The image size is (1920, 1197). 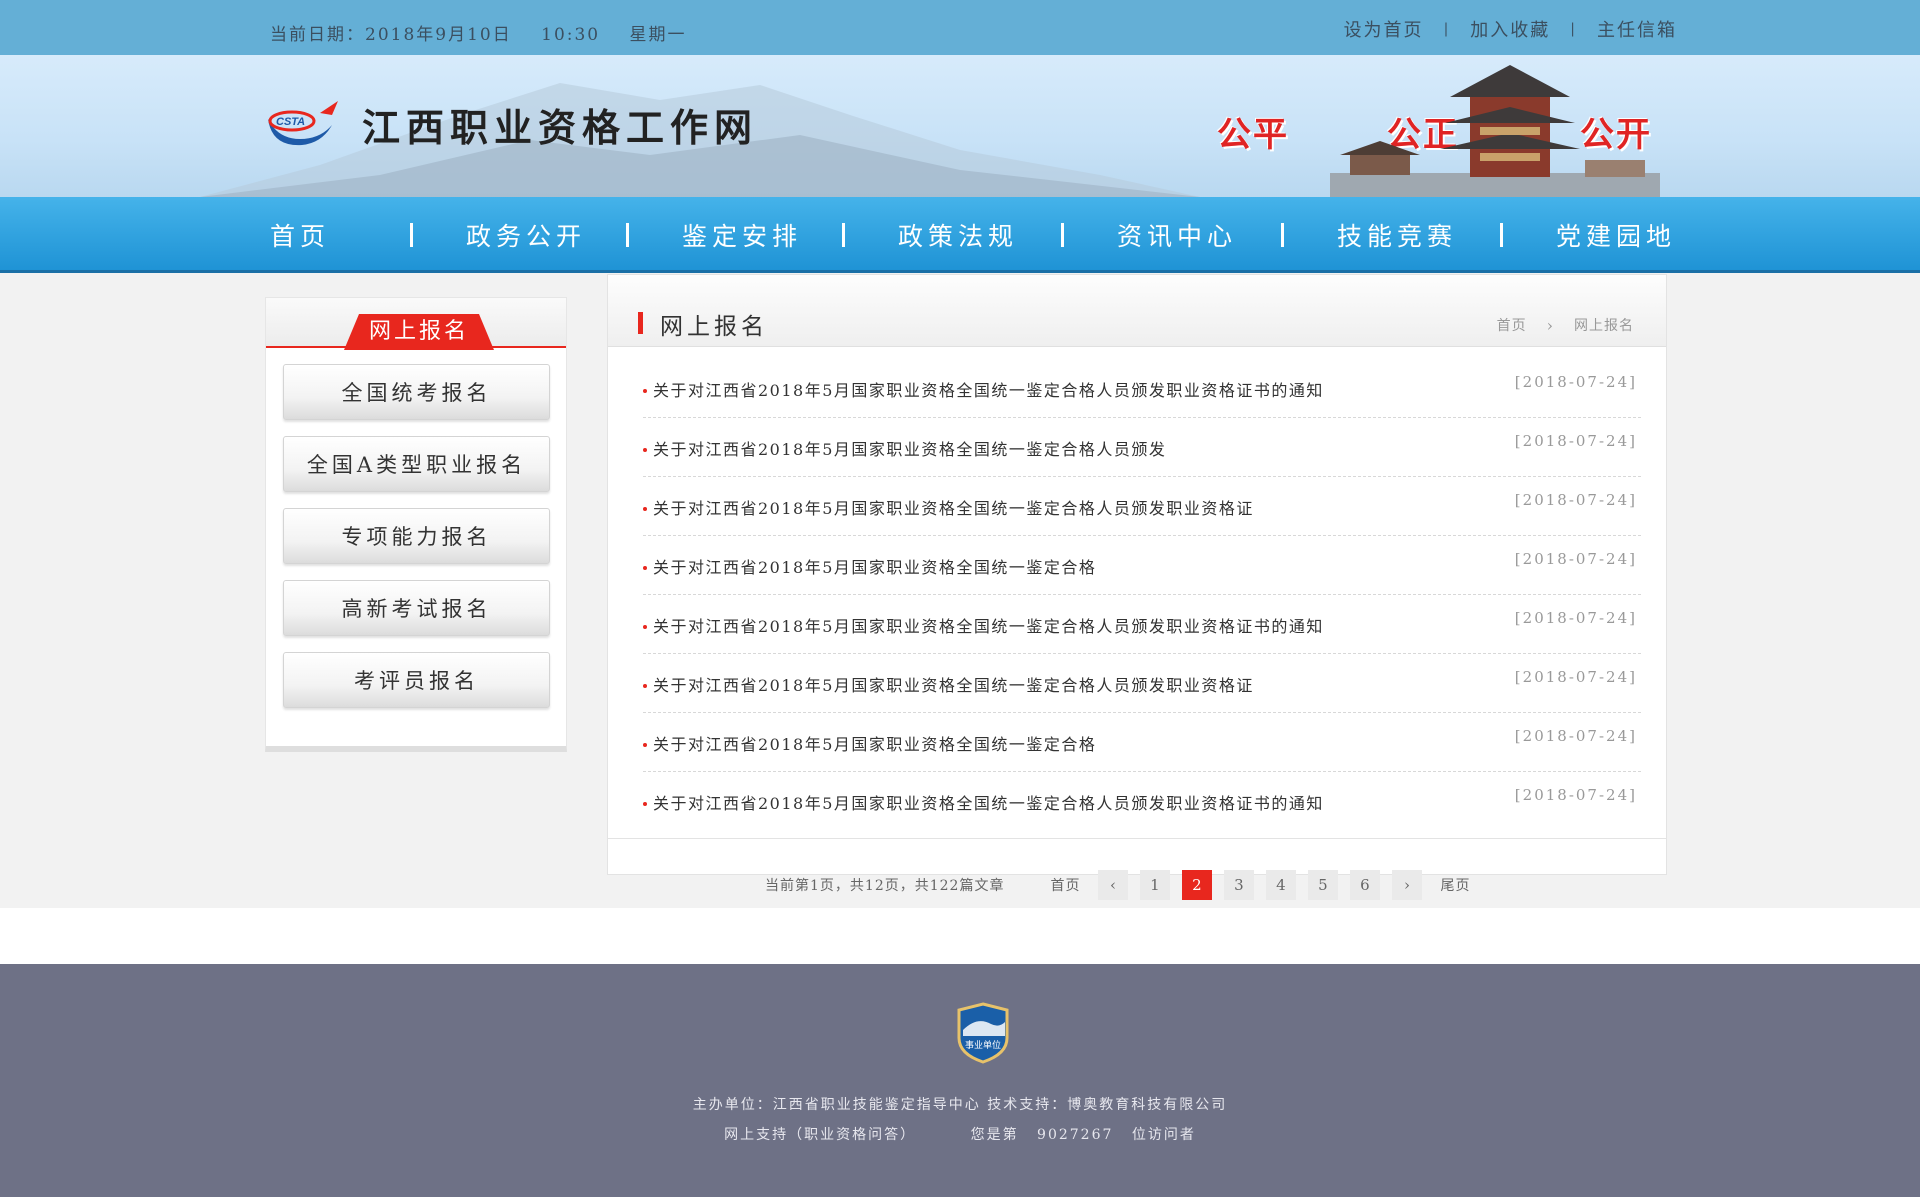 I want to click on sidebar-header: 网上报名, so click(x=416, y=324).